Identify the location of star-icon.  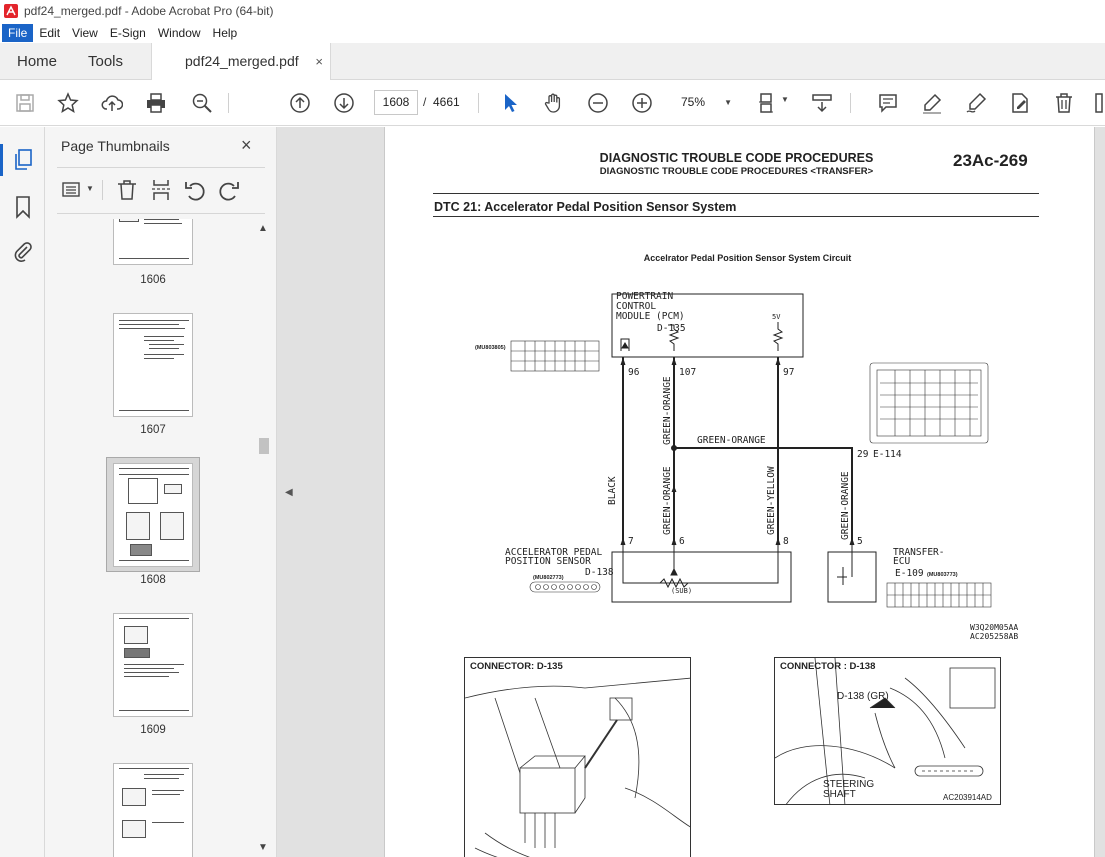
(68, 103).